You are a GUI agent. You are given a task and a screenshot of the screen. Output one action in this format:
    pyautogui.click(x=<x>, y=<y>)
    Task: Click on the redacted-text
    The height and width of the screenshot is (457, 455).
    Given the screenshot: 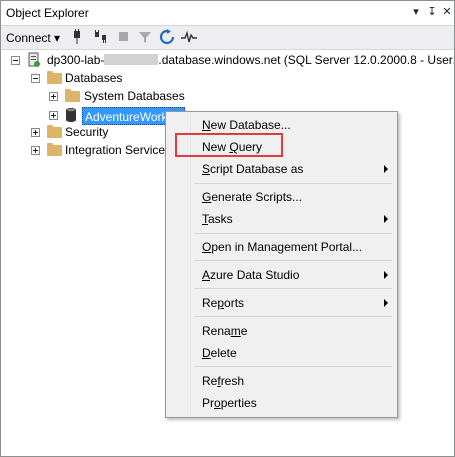 What is the action you would take?
    pyautogui.click(x=131, y=59)
    